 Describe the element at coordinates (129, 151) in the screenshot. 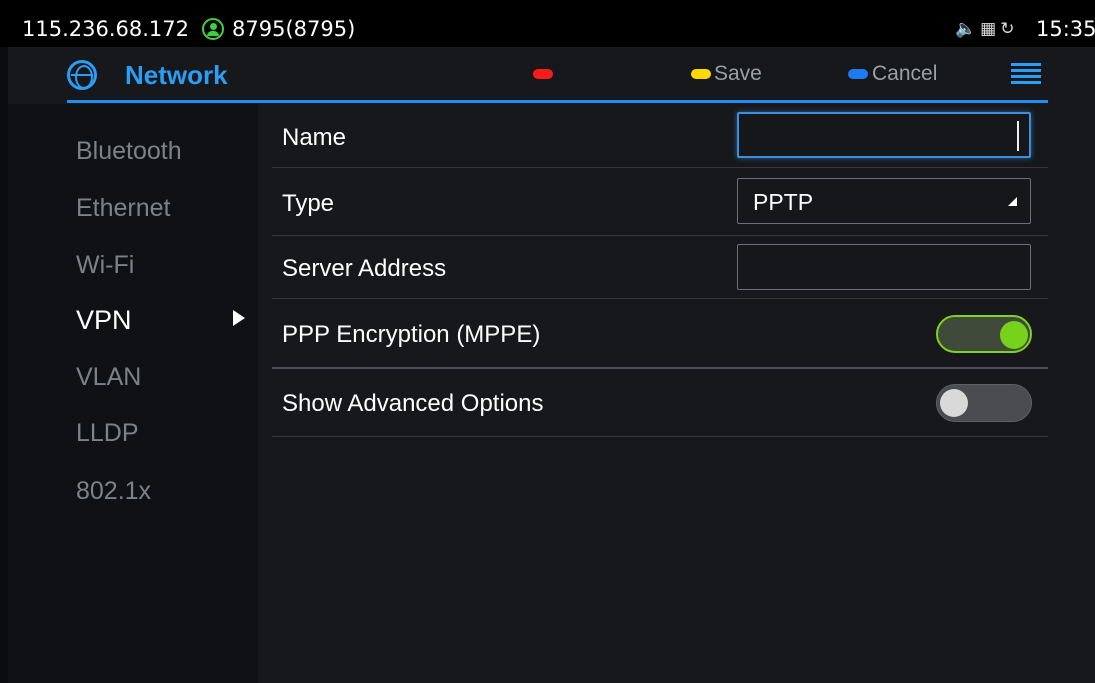

I see `sidebar-item-bluetooth: Bluetooth` at that location.